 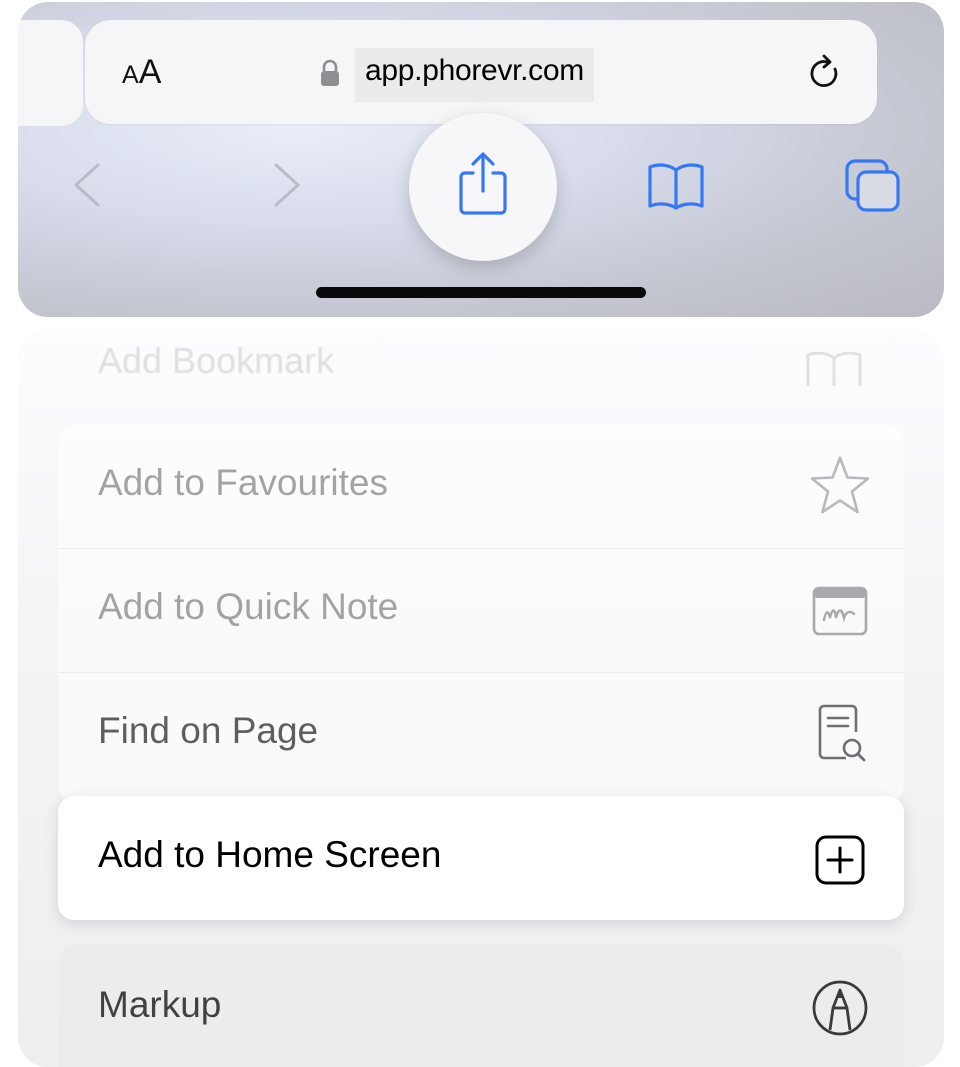 I want to click on previous-tab-edge, so click(x=50, y=73).